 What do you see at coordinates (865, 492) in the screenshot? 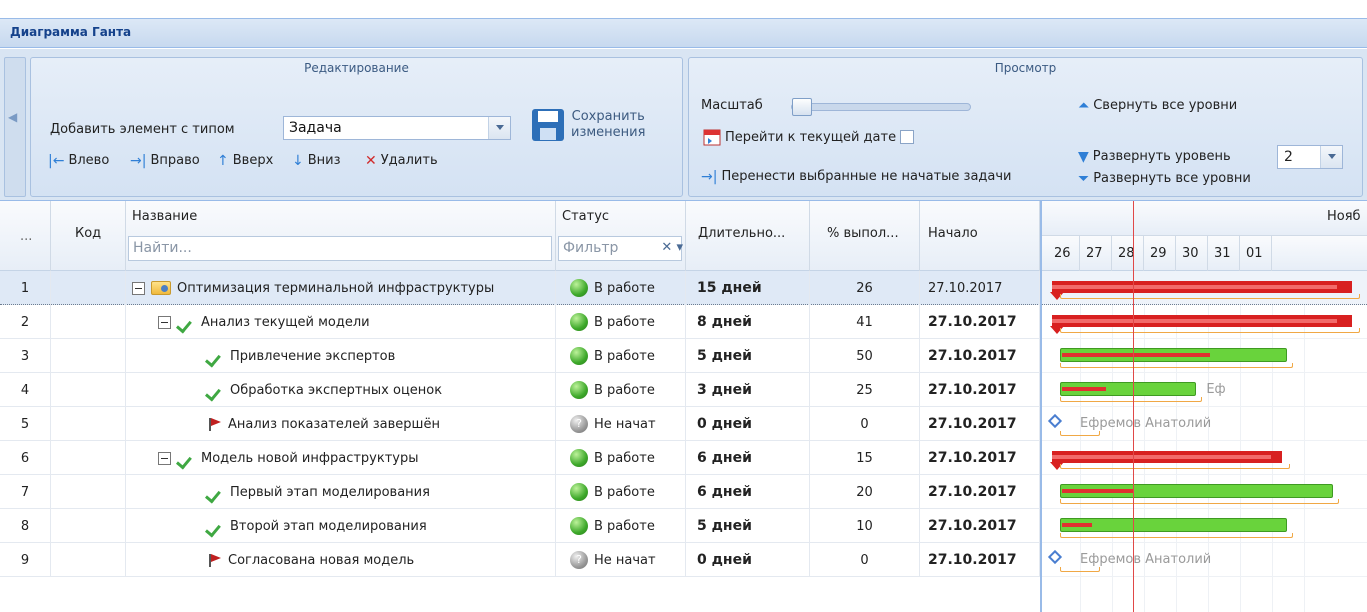
I see `row-percent: 20` at bounding box center [865, 492].